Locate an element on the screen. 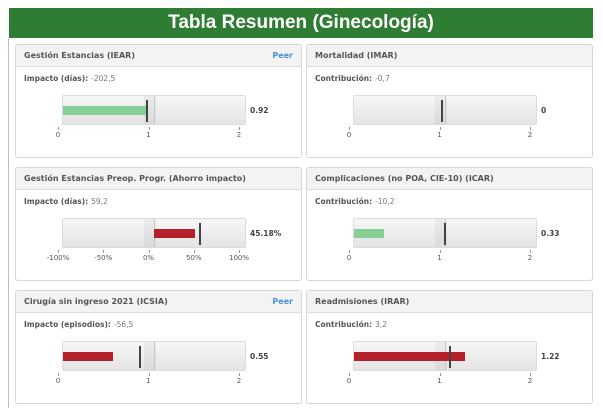 The height and width of the screenshot is (408, 603). axis-tick-label: 50% is located at coordinates (193, 258).